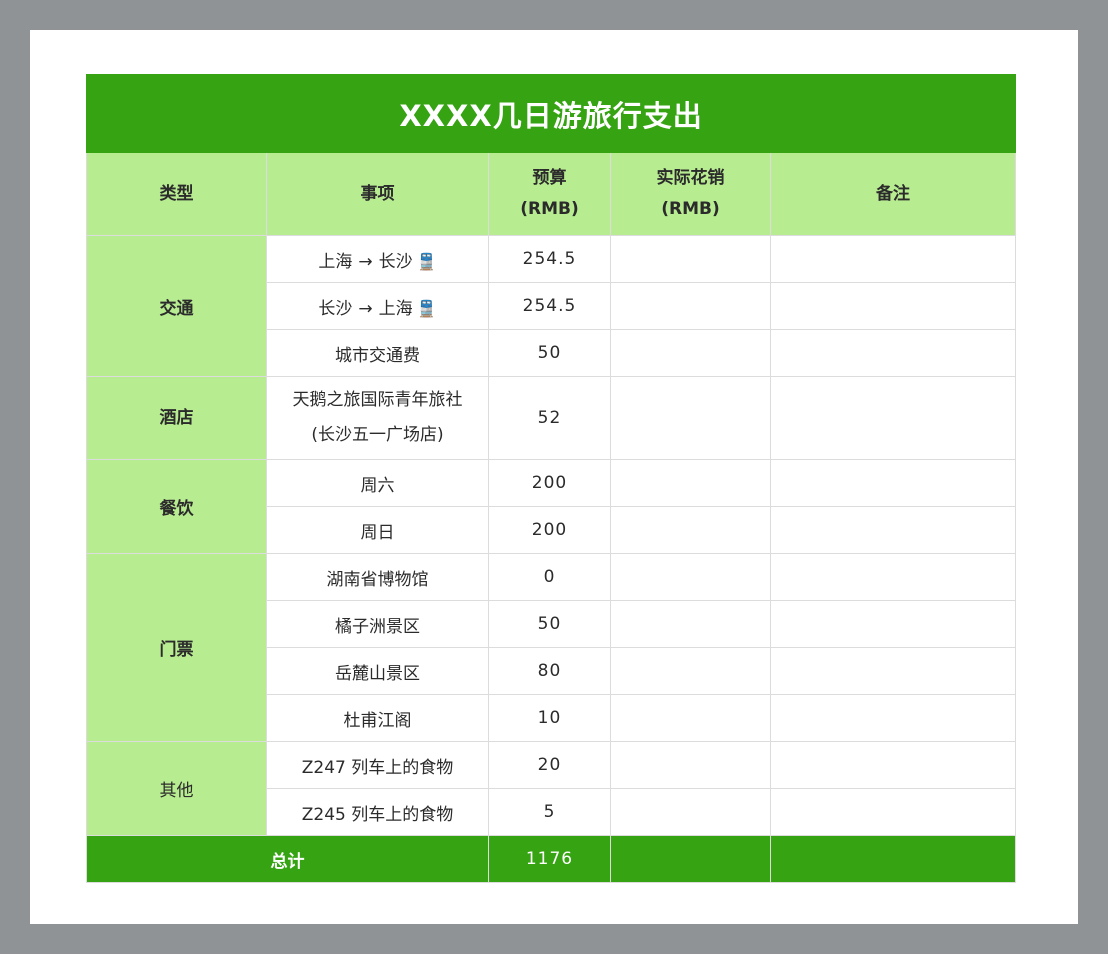 Image resolution: width=1108 pixels, height=954 pixels. I want to click on category-tickets: 门票, so click(176, 647).